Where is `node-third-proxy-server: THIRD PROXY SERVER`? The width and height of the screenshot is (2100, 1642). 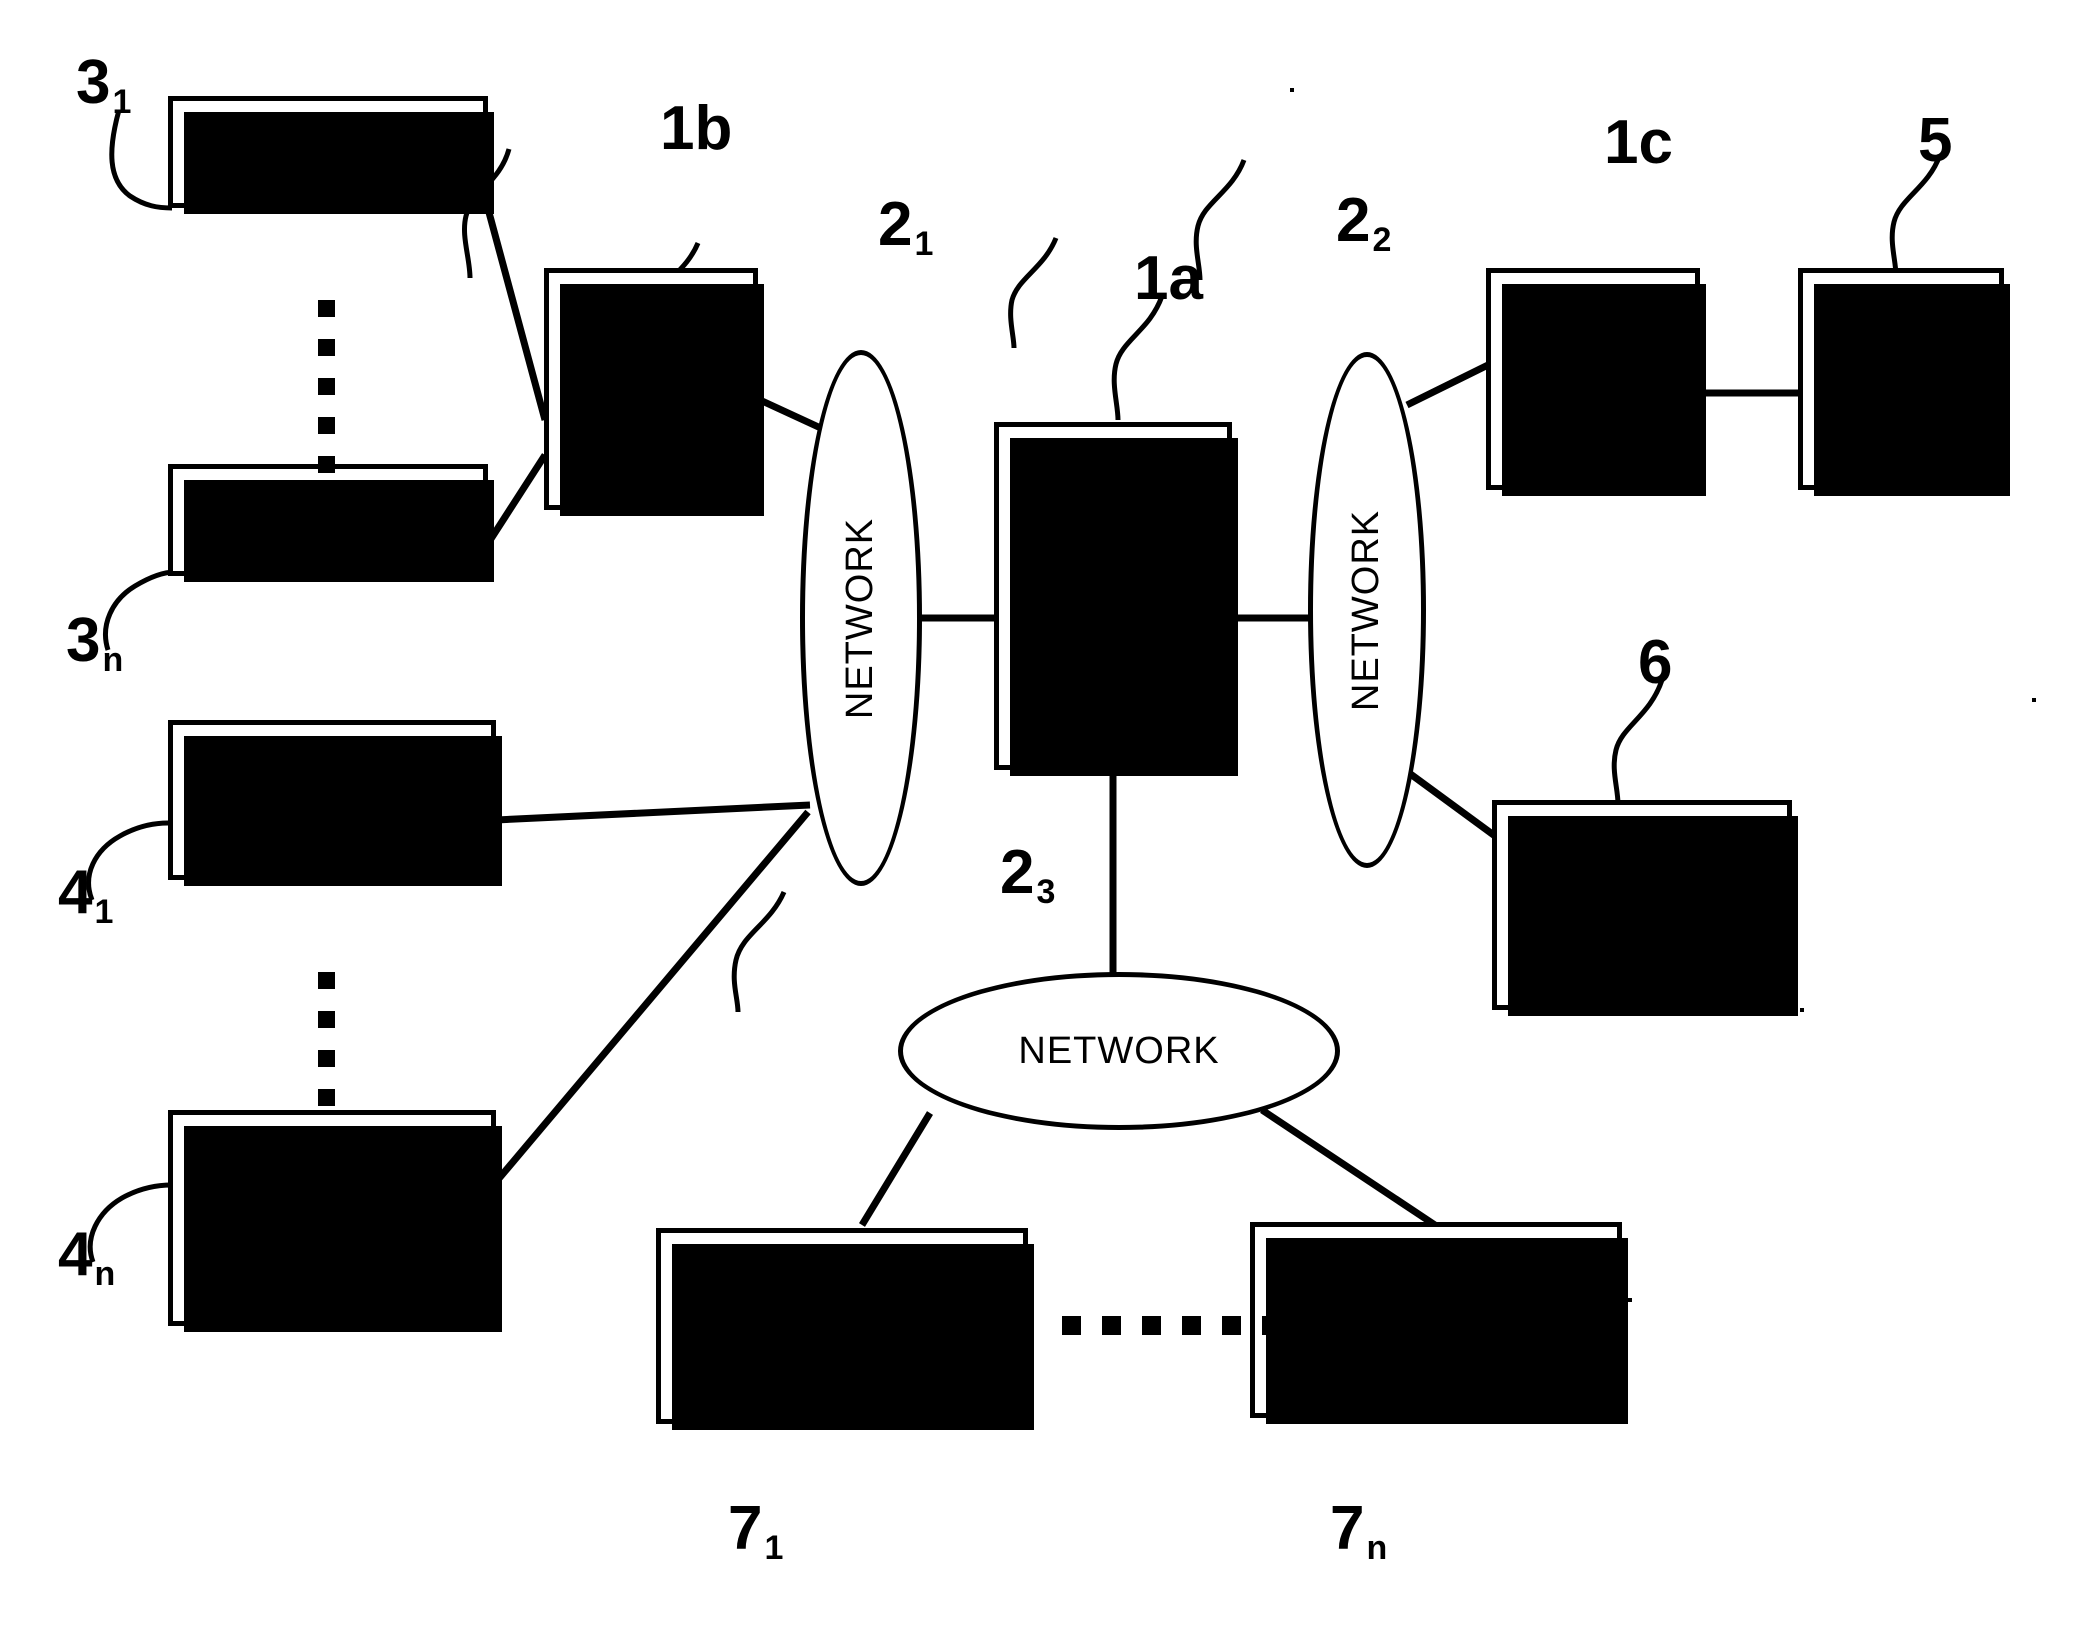
node-third-proxy-server: THIRD PROXY SERVER is located at coordinates (1596, 382).